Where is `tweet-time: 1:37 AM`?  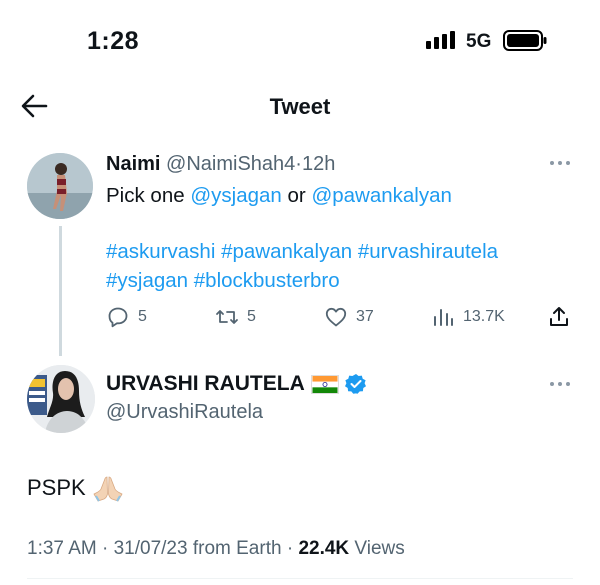 tweet-time: 1:37 AM is located at coordinates (62, 548).